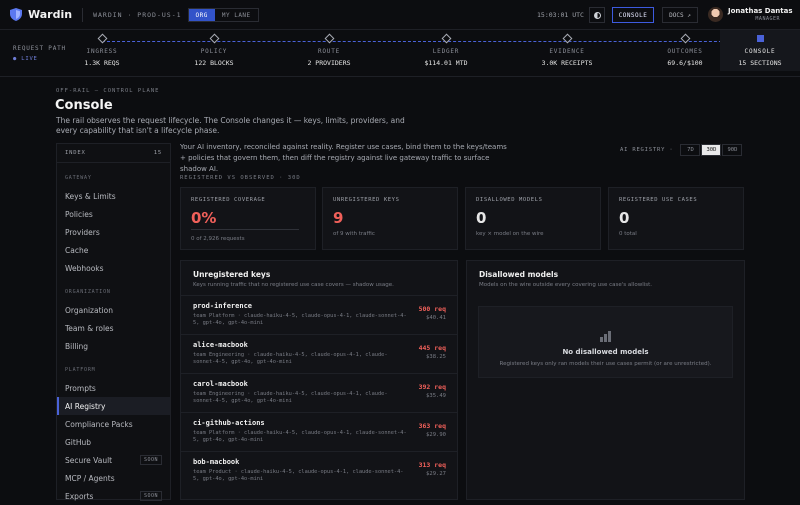  What do you see at coordinates (329, 63) in the screenshot?
I see `stage-value: 2 PROVIDERS` at bounding box center [329, 63].